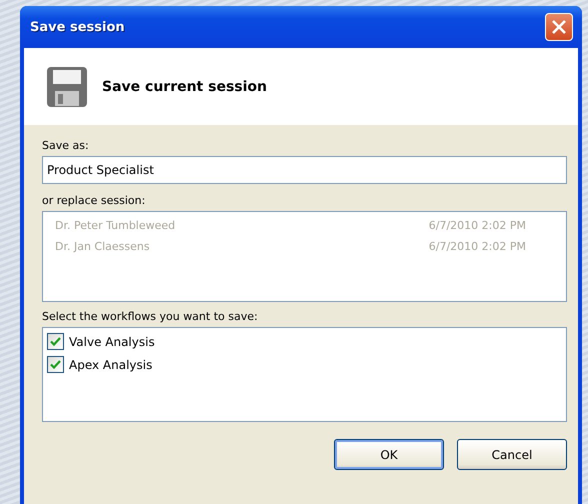 The height and width of the screenshot is (504, 588). I want to click on field-label: Save as:, so click(65, 145).